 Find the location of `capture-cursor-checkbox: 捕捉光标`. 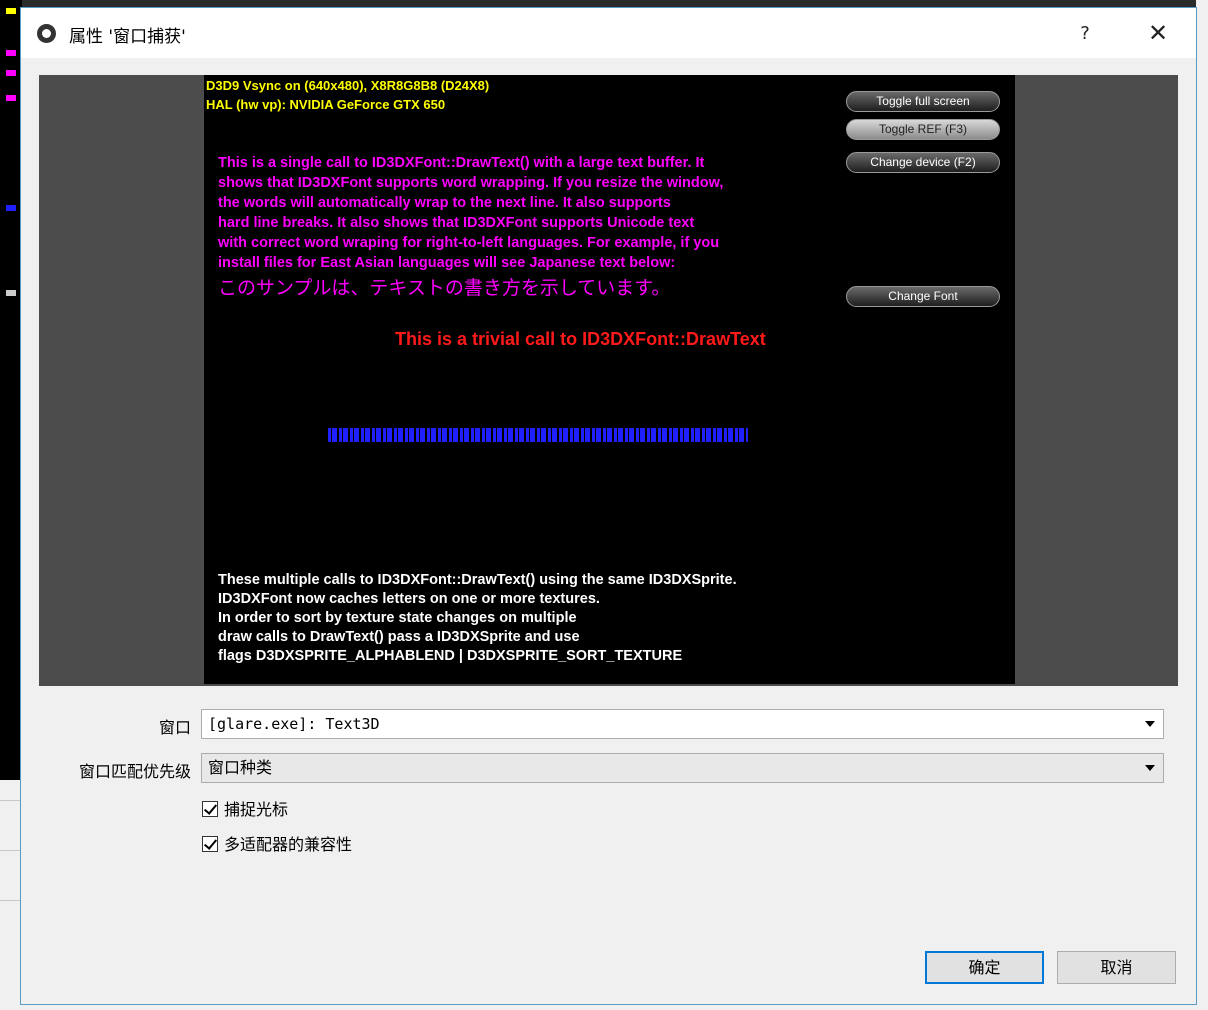

capture-cursor-checkbox: 捕捉光标 is located at coordinates (245, 808).